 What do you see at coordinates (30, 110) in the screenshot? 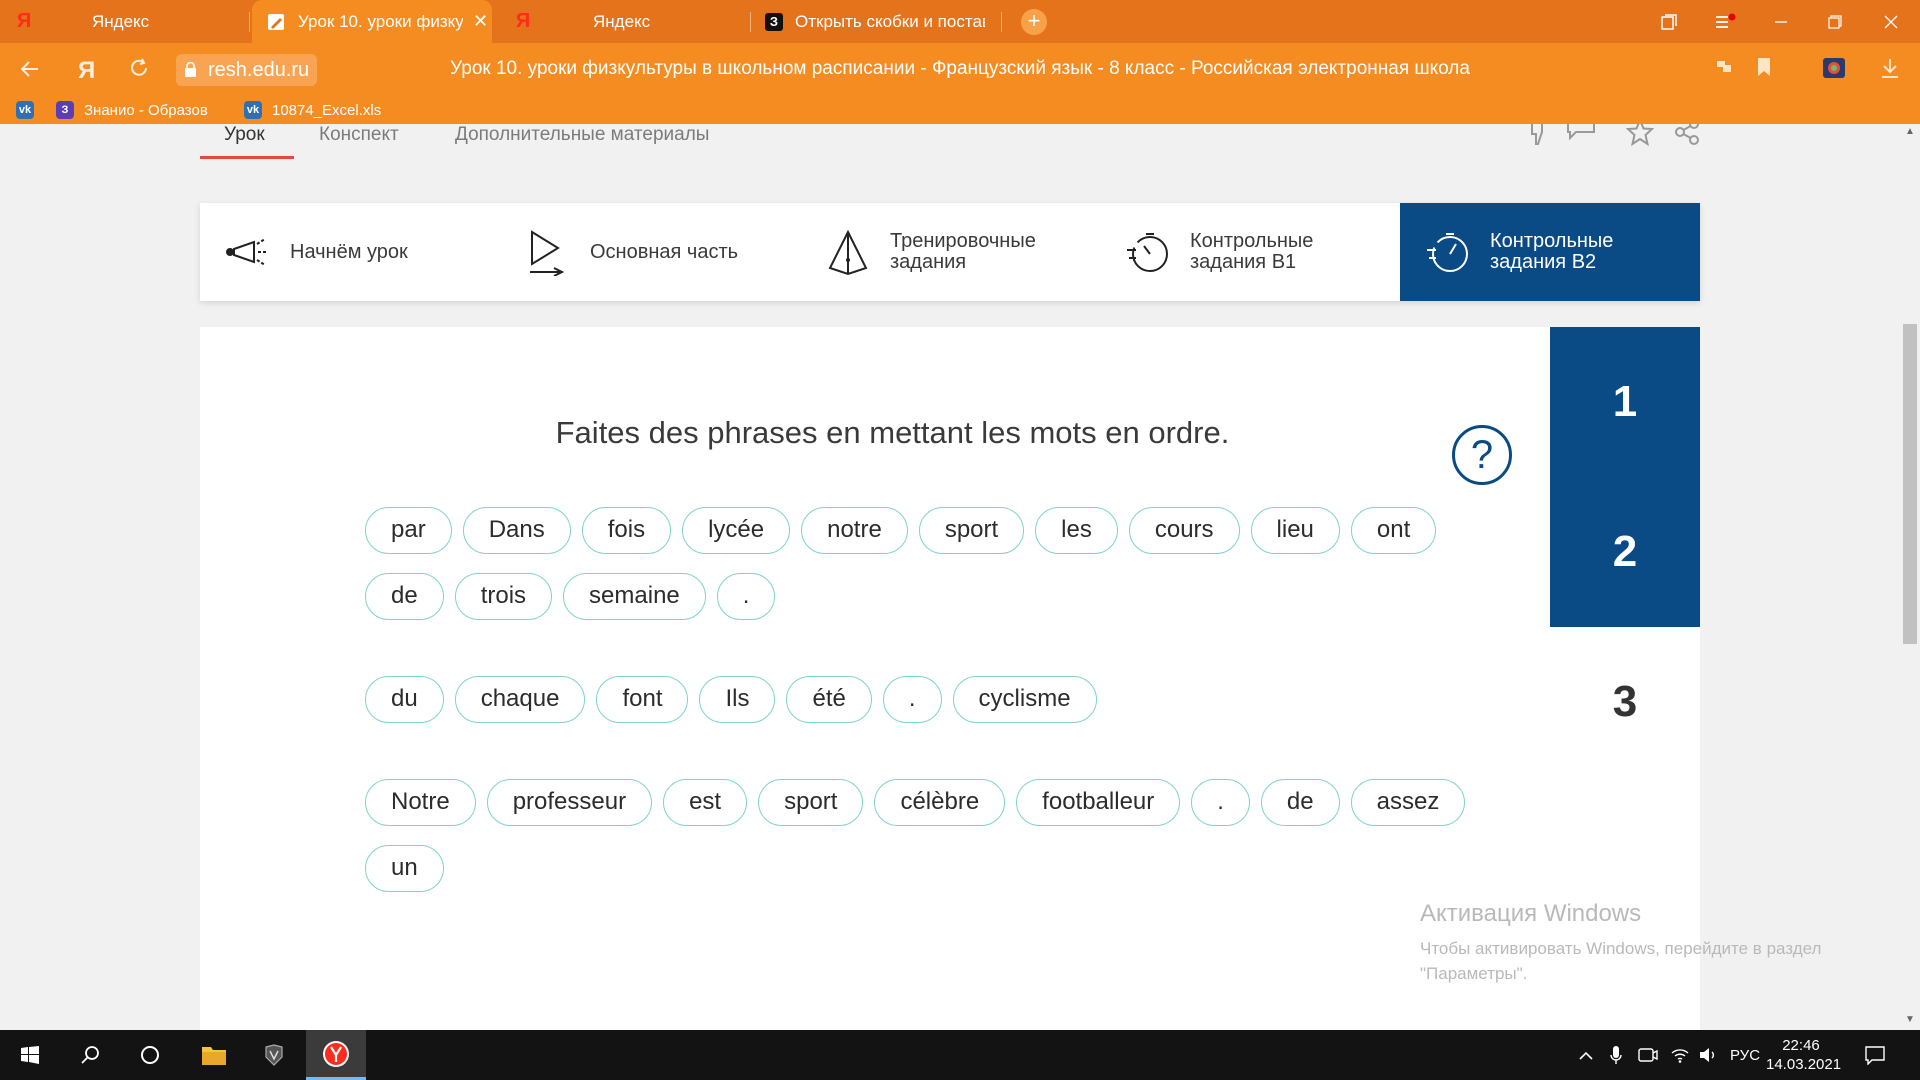
I see `bookmark-vk: vk` at bounding box center [30, 110].